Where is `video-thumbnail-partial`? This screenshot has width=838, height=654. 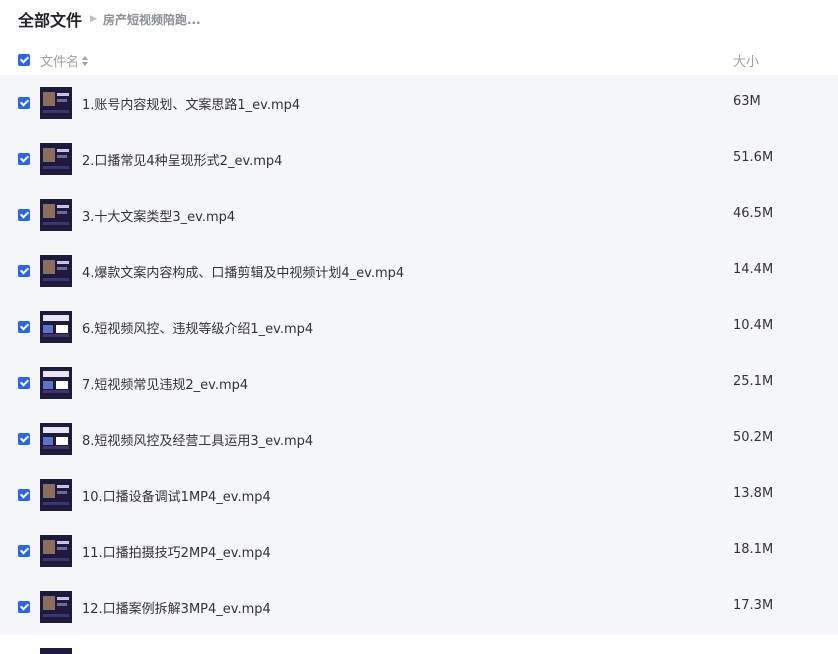 video-thumbnail-partial is located at coordinates (56, 651).